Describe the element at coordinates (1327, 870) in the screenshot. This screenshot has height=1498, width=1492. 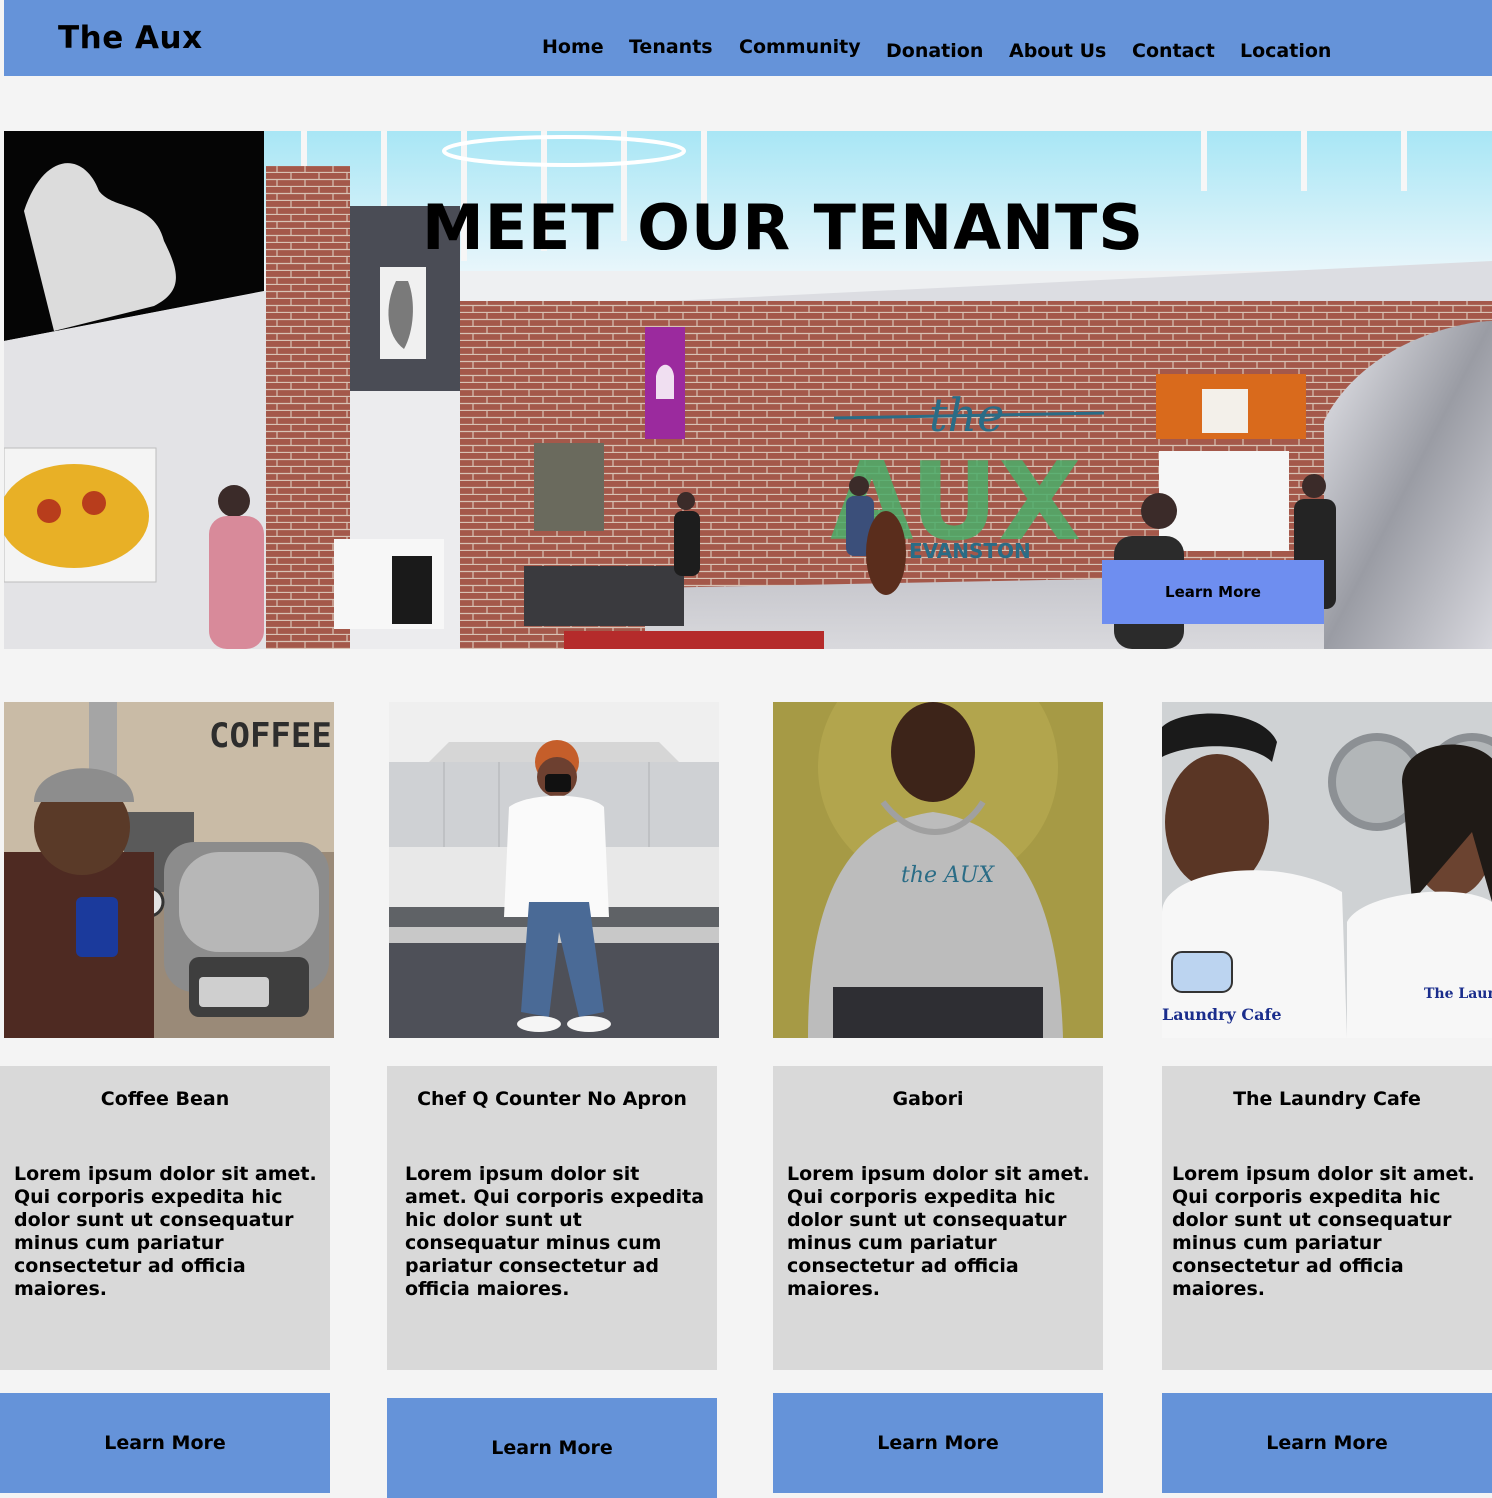
I see `tenant-photo-laundry-cafe: Laundry Cafe The Laund` at that location.